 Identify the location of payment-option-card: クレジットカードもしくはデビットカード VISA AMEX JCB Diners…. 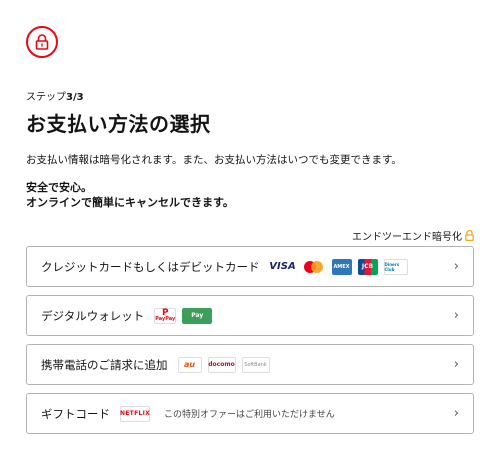
(250, 266).